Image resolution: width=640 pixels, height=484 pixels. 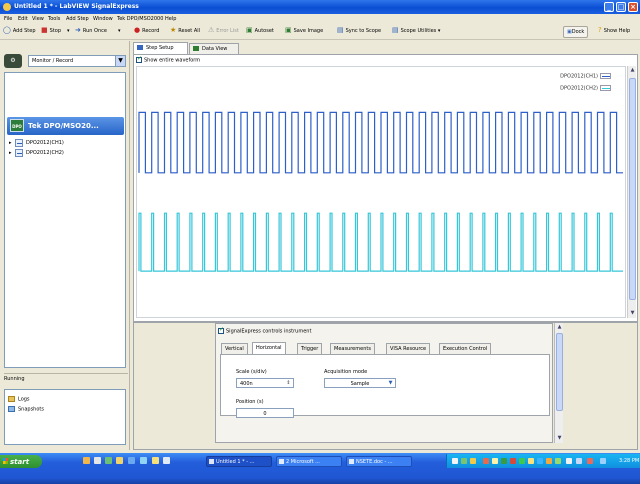 What do you see at coordinates (76, 6) in the screenshot?
I see `window-title: Untitled 1 * - LabVIEW SignalExpress` at bounding box center [76, 6].